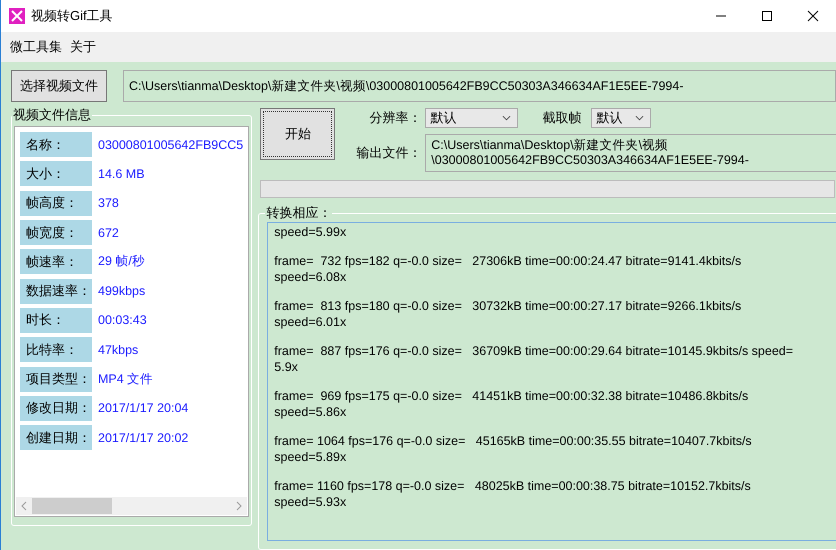  Describe the element at coordinates (56, 233) in the screenshot. I see `info-label: 帧宽度：` at that location.